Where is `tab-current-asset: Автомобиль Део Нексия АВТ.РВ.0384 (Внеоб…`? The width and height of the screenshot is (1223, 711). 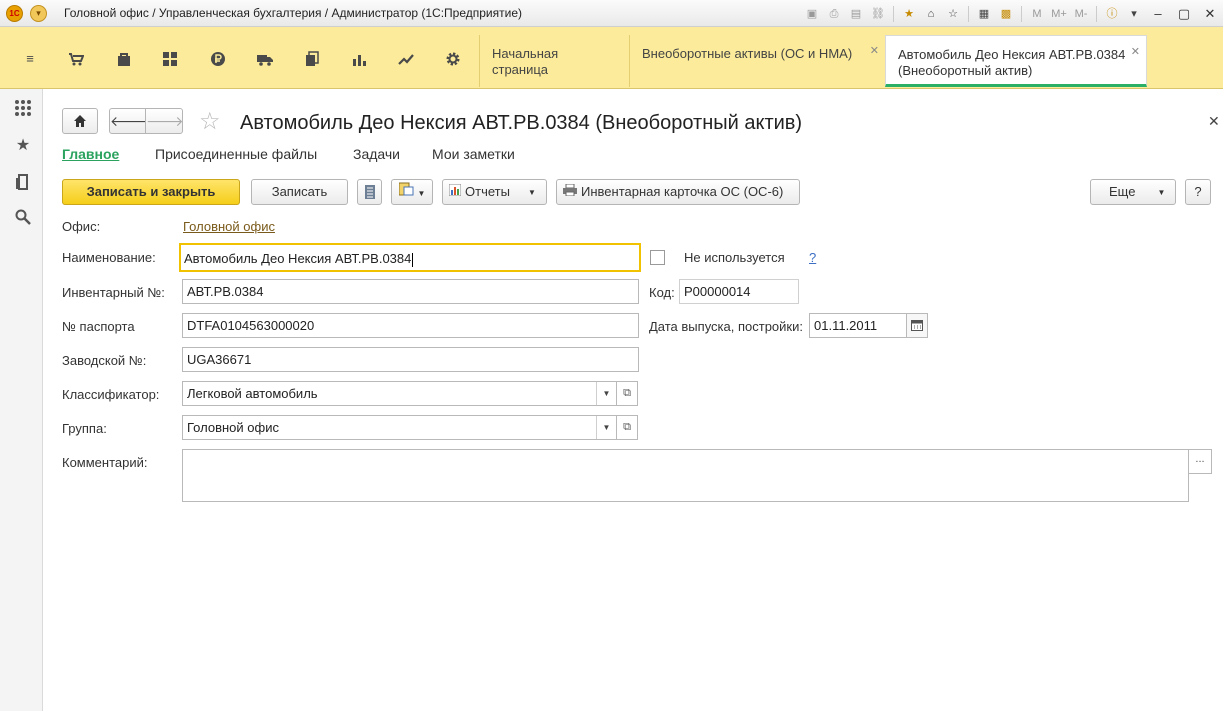
tab-current-asset: Автомобиль Део Нексия АВТ.РВ.0384 (Внеоб… is located at coordinates (1016, 61).